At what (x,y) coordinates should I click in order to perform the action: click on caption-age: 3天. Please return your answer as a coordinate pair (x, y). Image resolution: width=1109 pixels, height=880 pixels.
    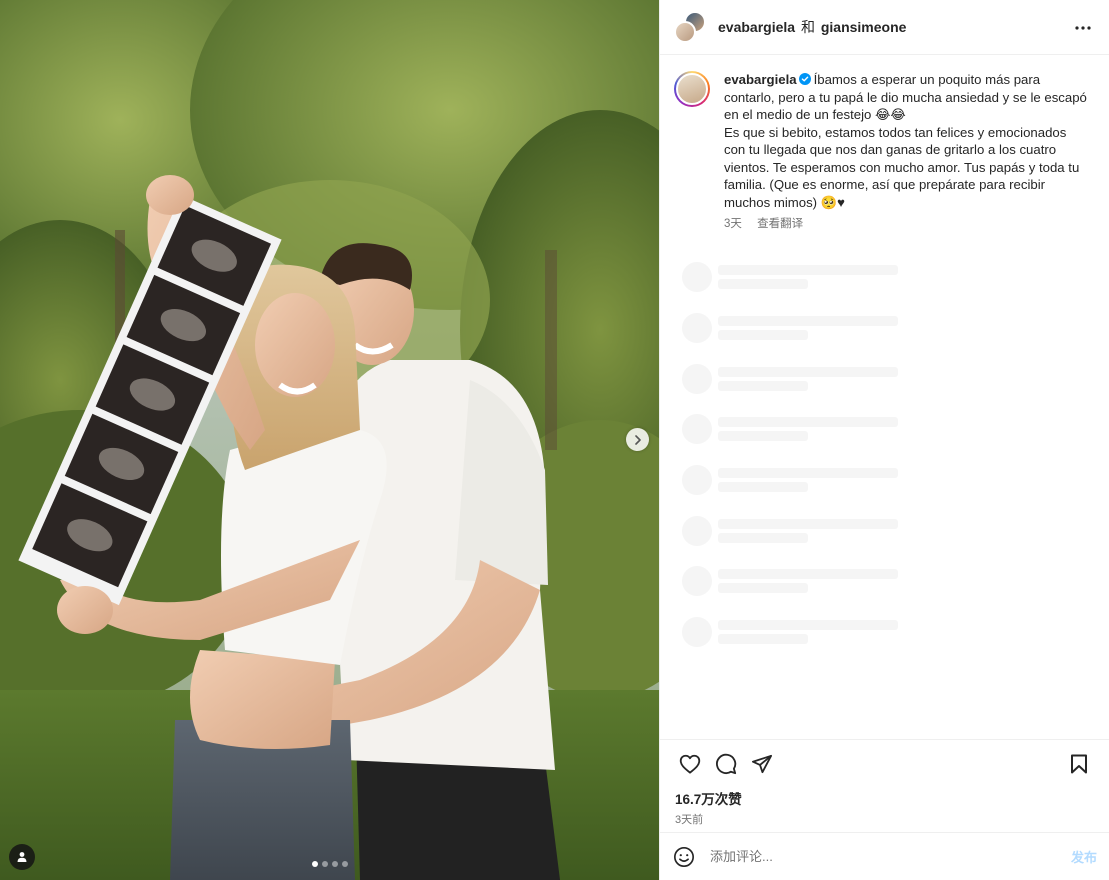
    Looking at the image, I should click on (733, 224).